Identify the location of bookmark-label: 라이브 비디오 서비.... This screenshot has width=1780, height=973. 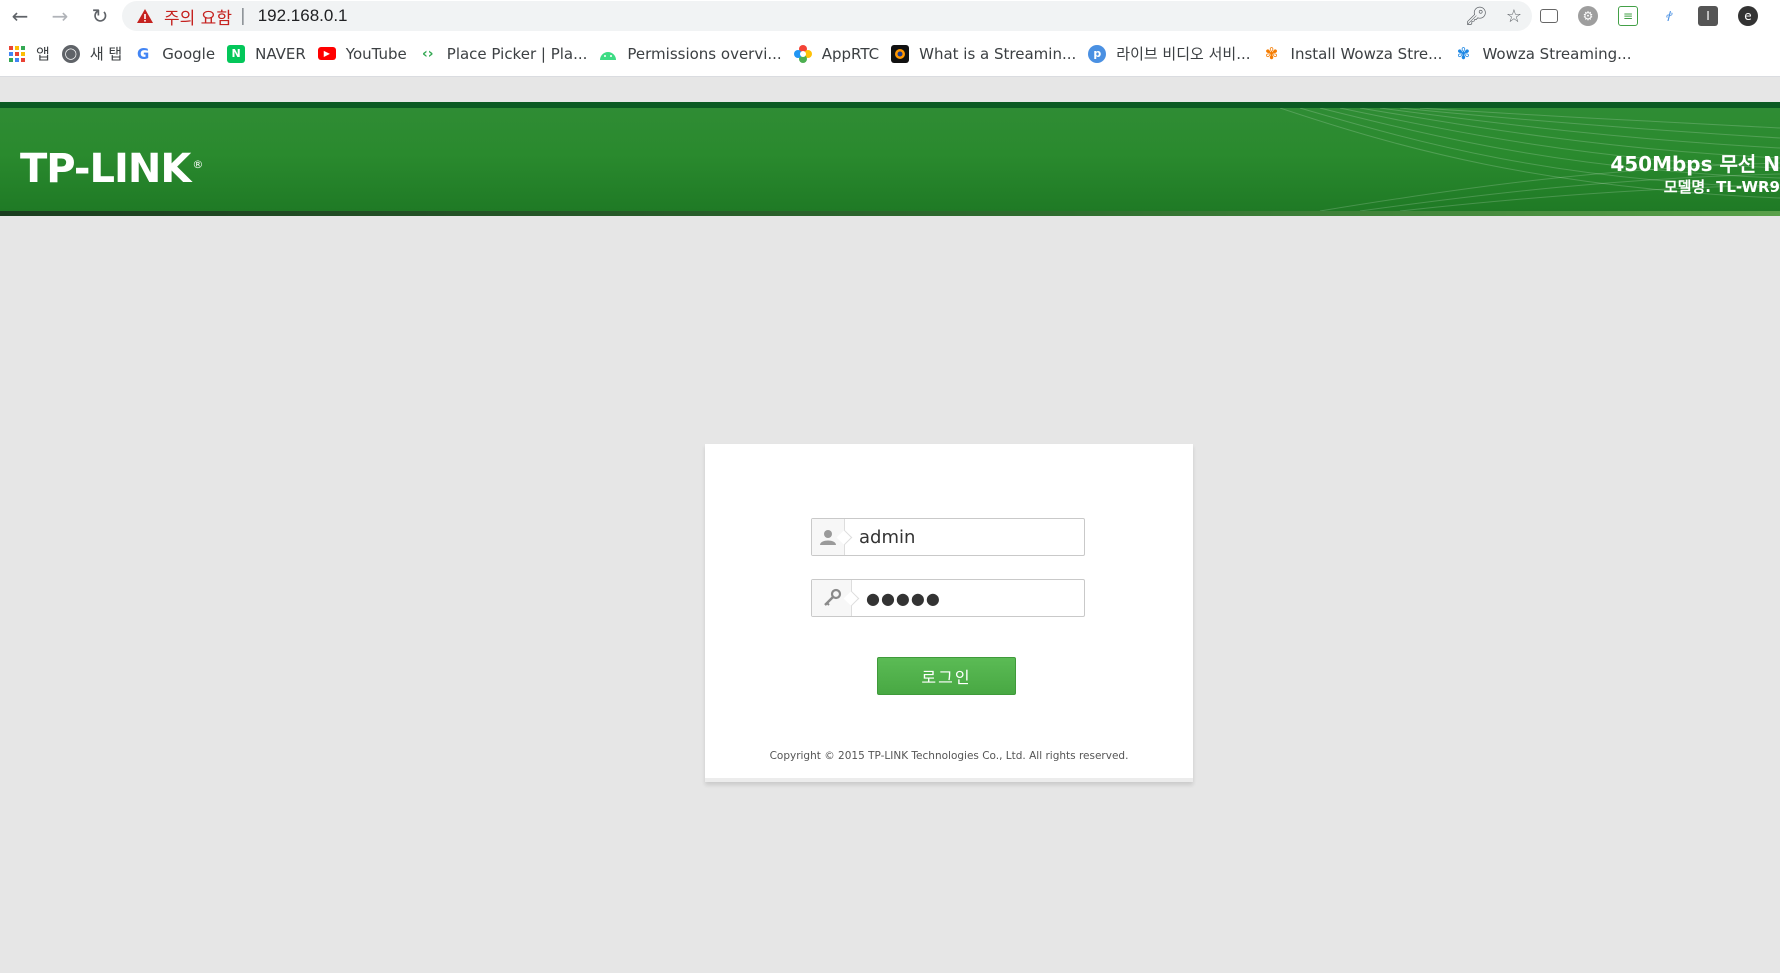
(1183, 54).